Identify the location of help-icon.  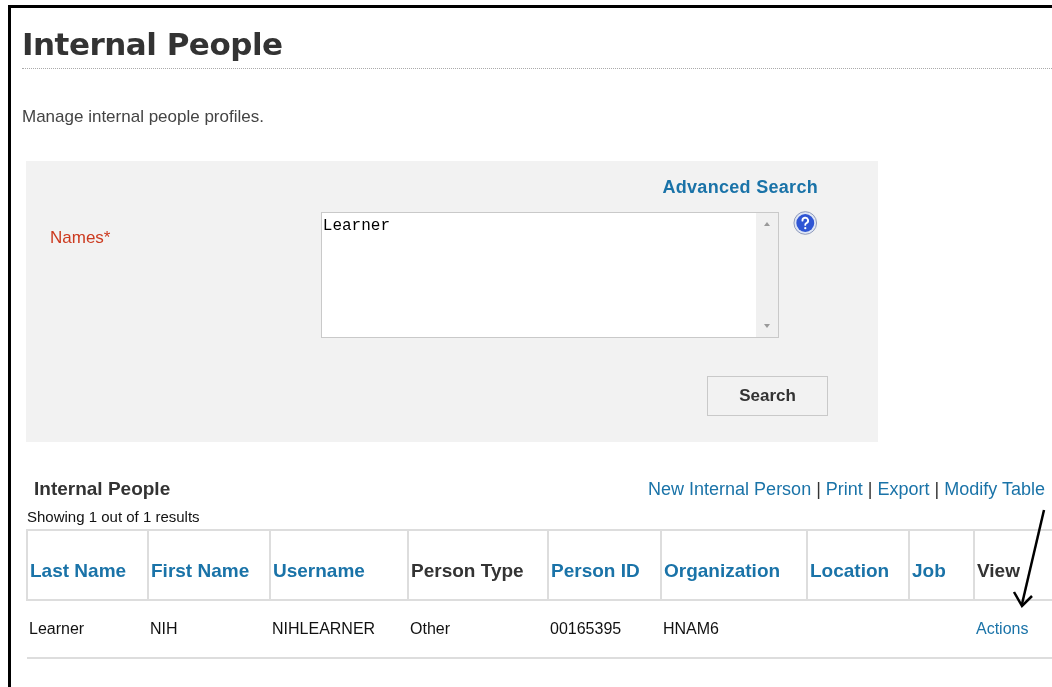
(805, 223).